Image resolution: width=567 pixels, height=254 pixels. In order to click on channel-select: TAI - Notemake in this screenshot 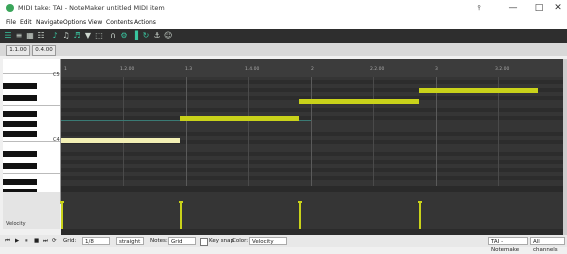, I will do `click(508, 245)`.